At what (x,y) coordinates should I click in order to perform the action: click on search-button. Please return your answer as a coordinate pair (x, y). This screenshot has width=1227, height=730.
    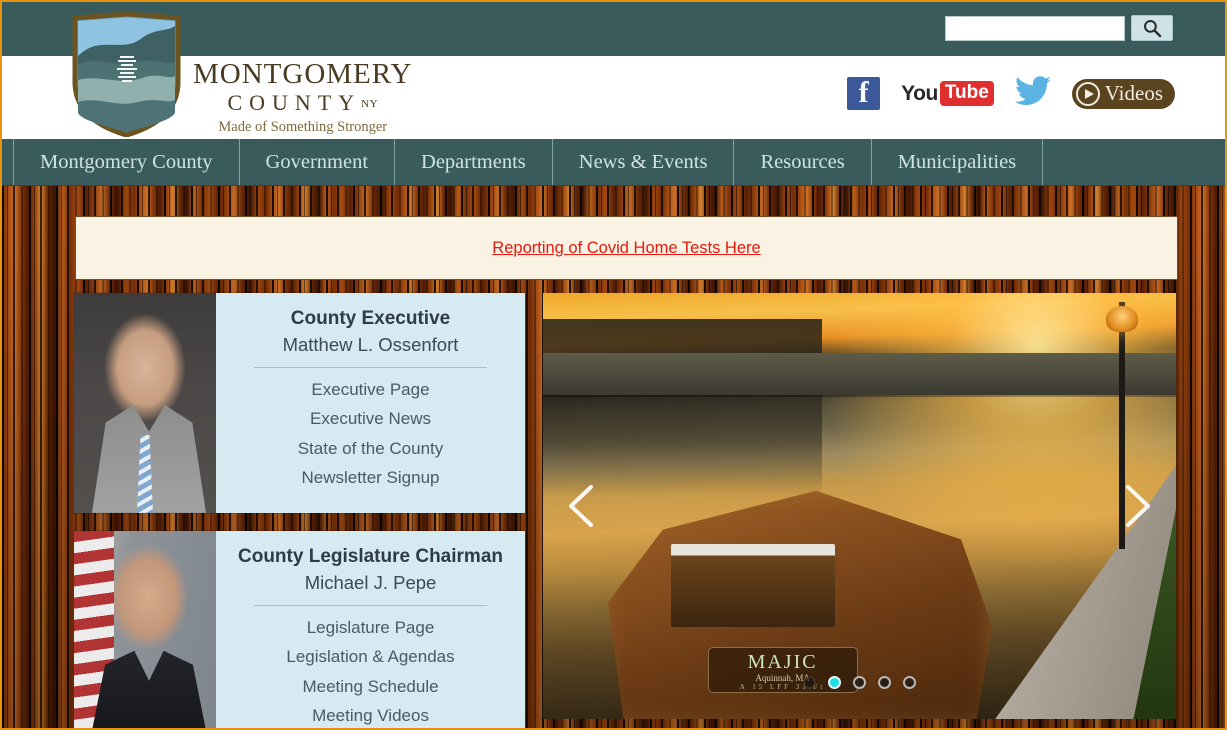
    Looking at the image, I should click on (1152, 28).